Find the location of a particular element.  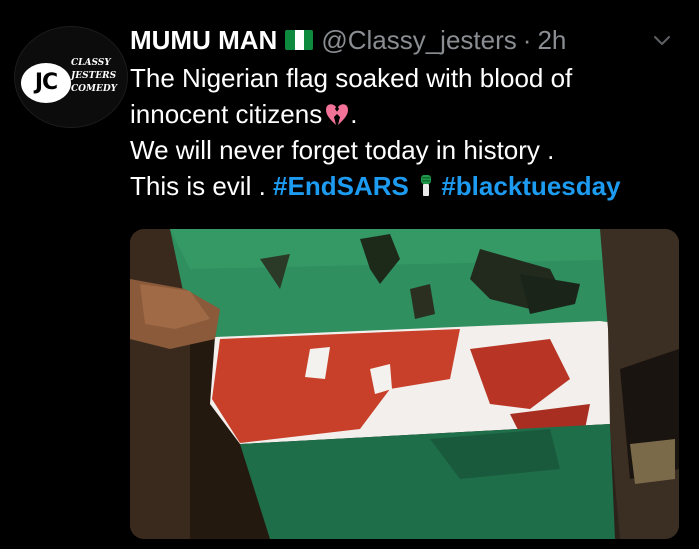

tweet-text-segment: innocent citizens is located at coordinates (226, 114).